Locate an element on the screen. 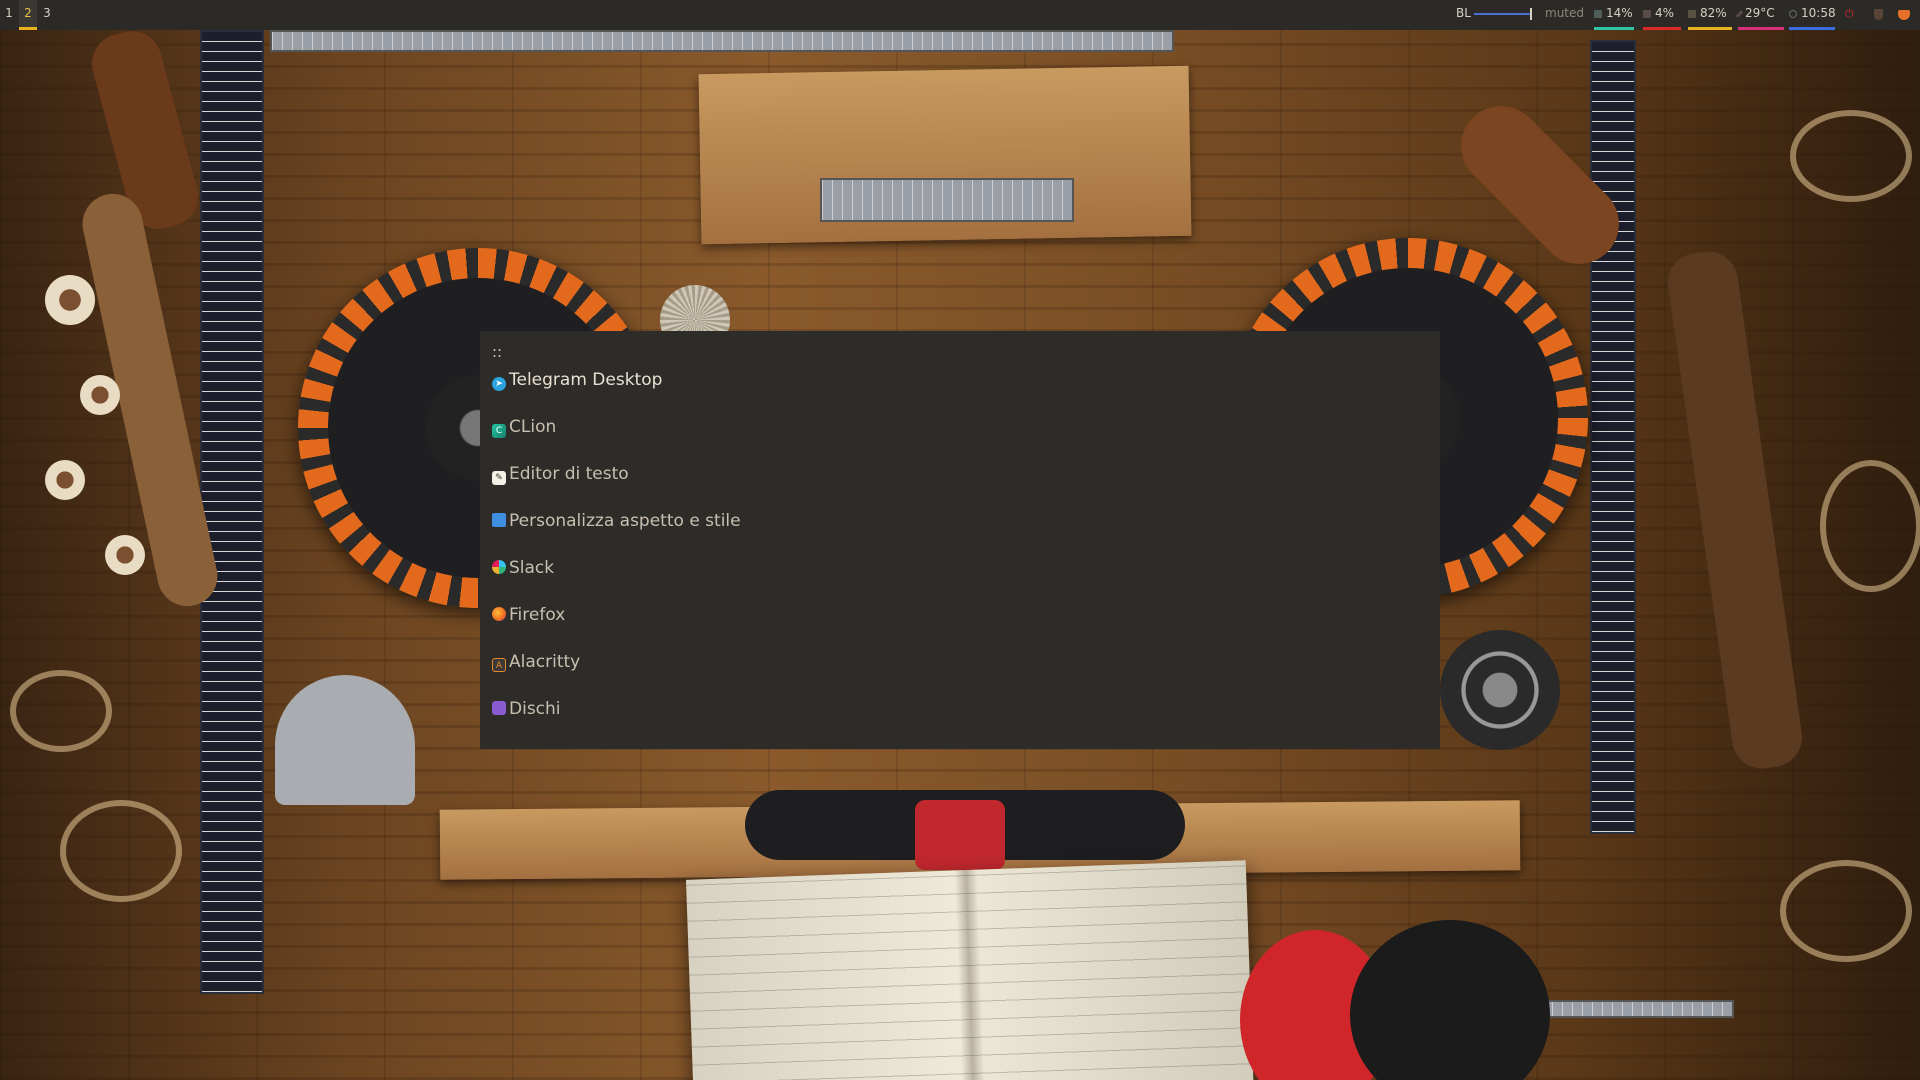 This screenshot has width=1920, height=1080. memory-module: 4% is located at coordinates (1662, 15).